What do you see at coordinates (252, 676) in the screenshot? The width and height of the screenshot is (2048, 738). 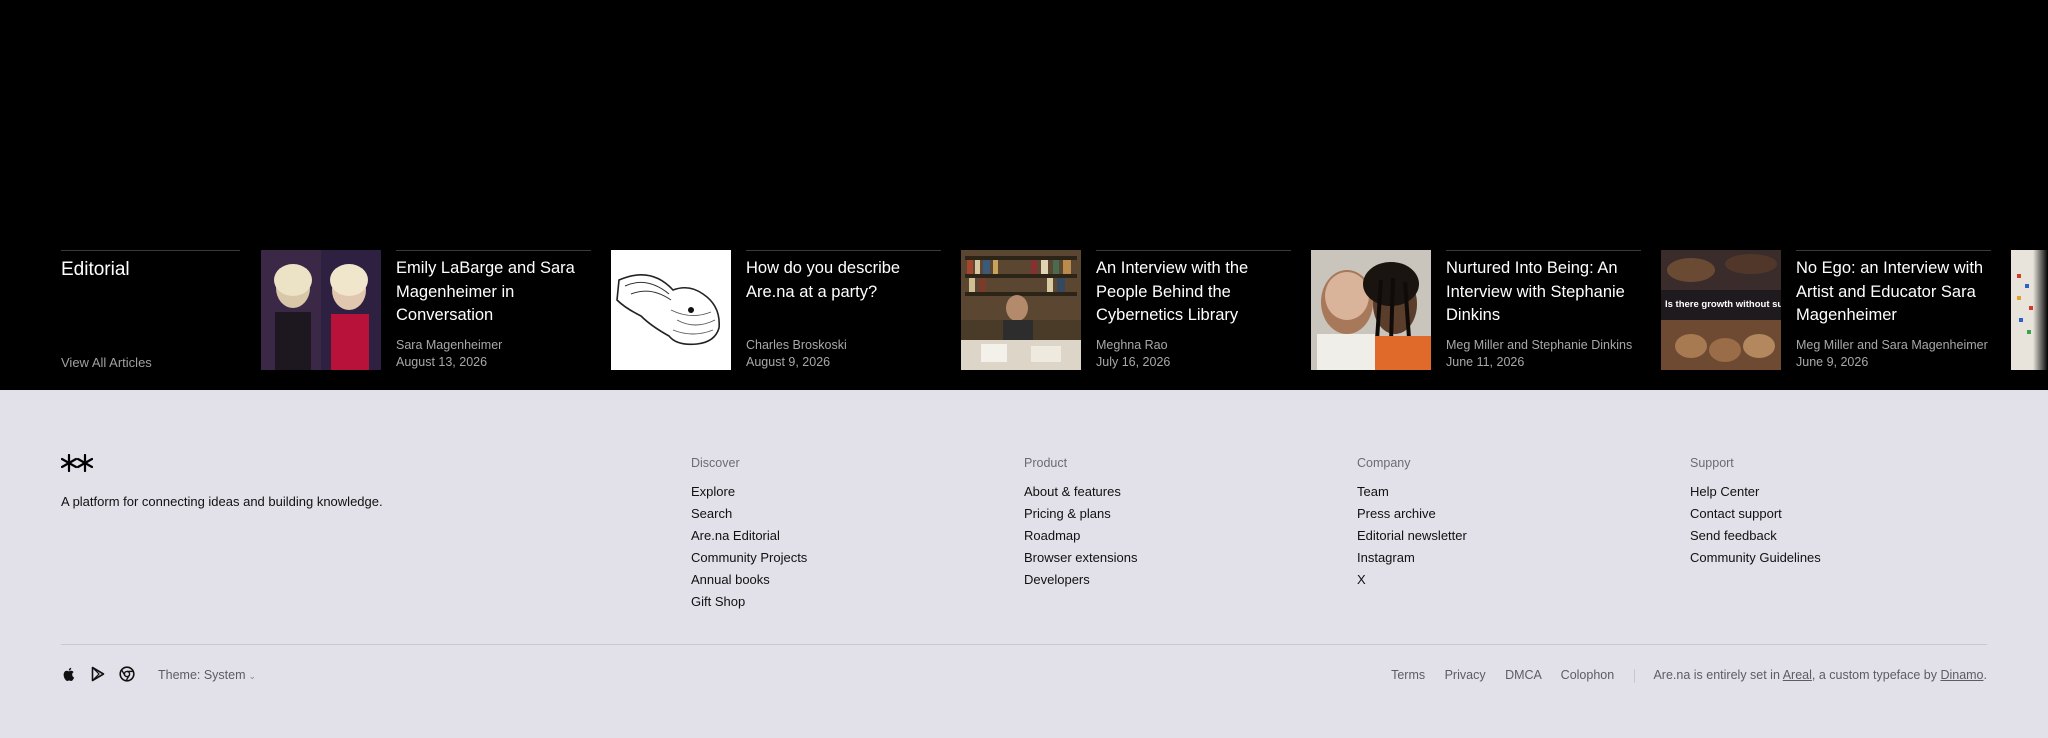 I see `chevron-down-icon: ⌄` at bounding box center [252, 676].